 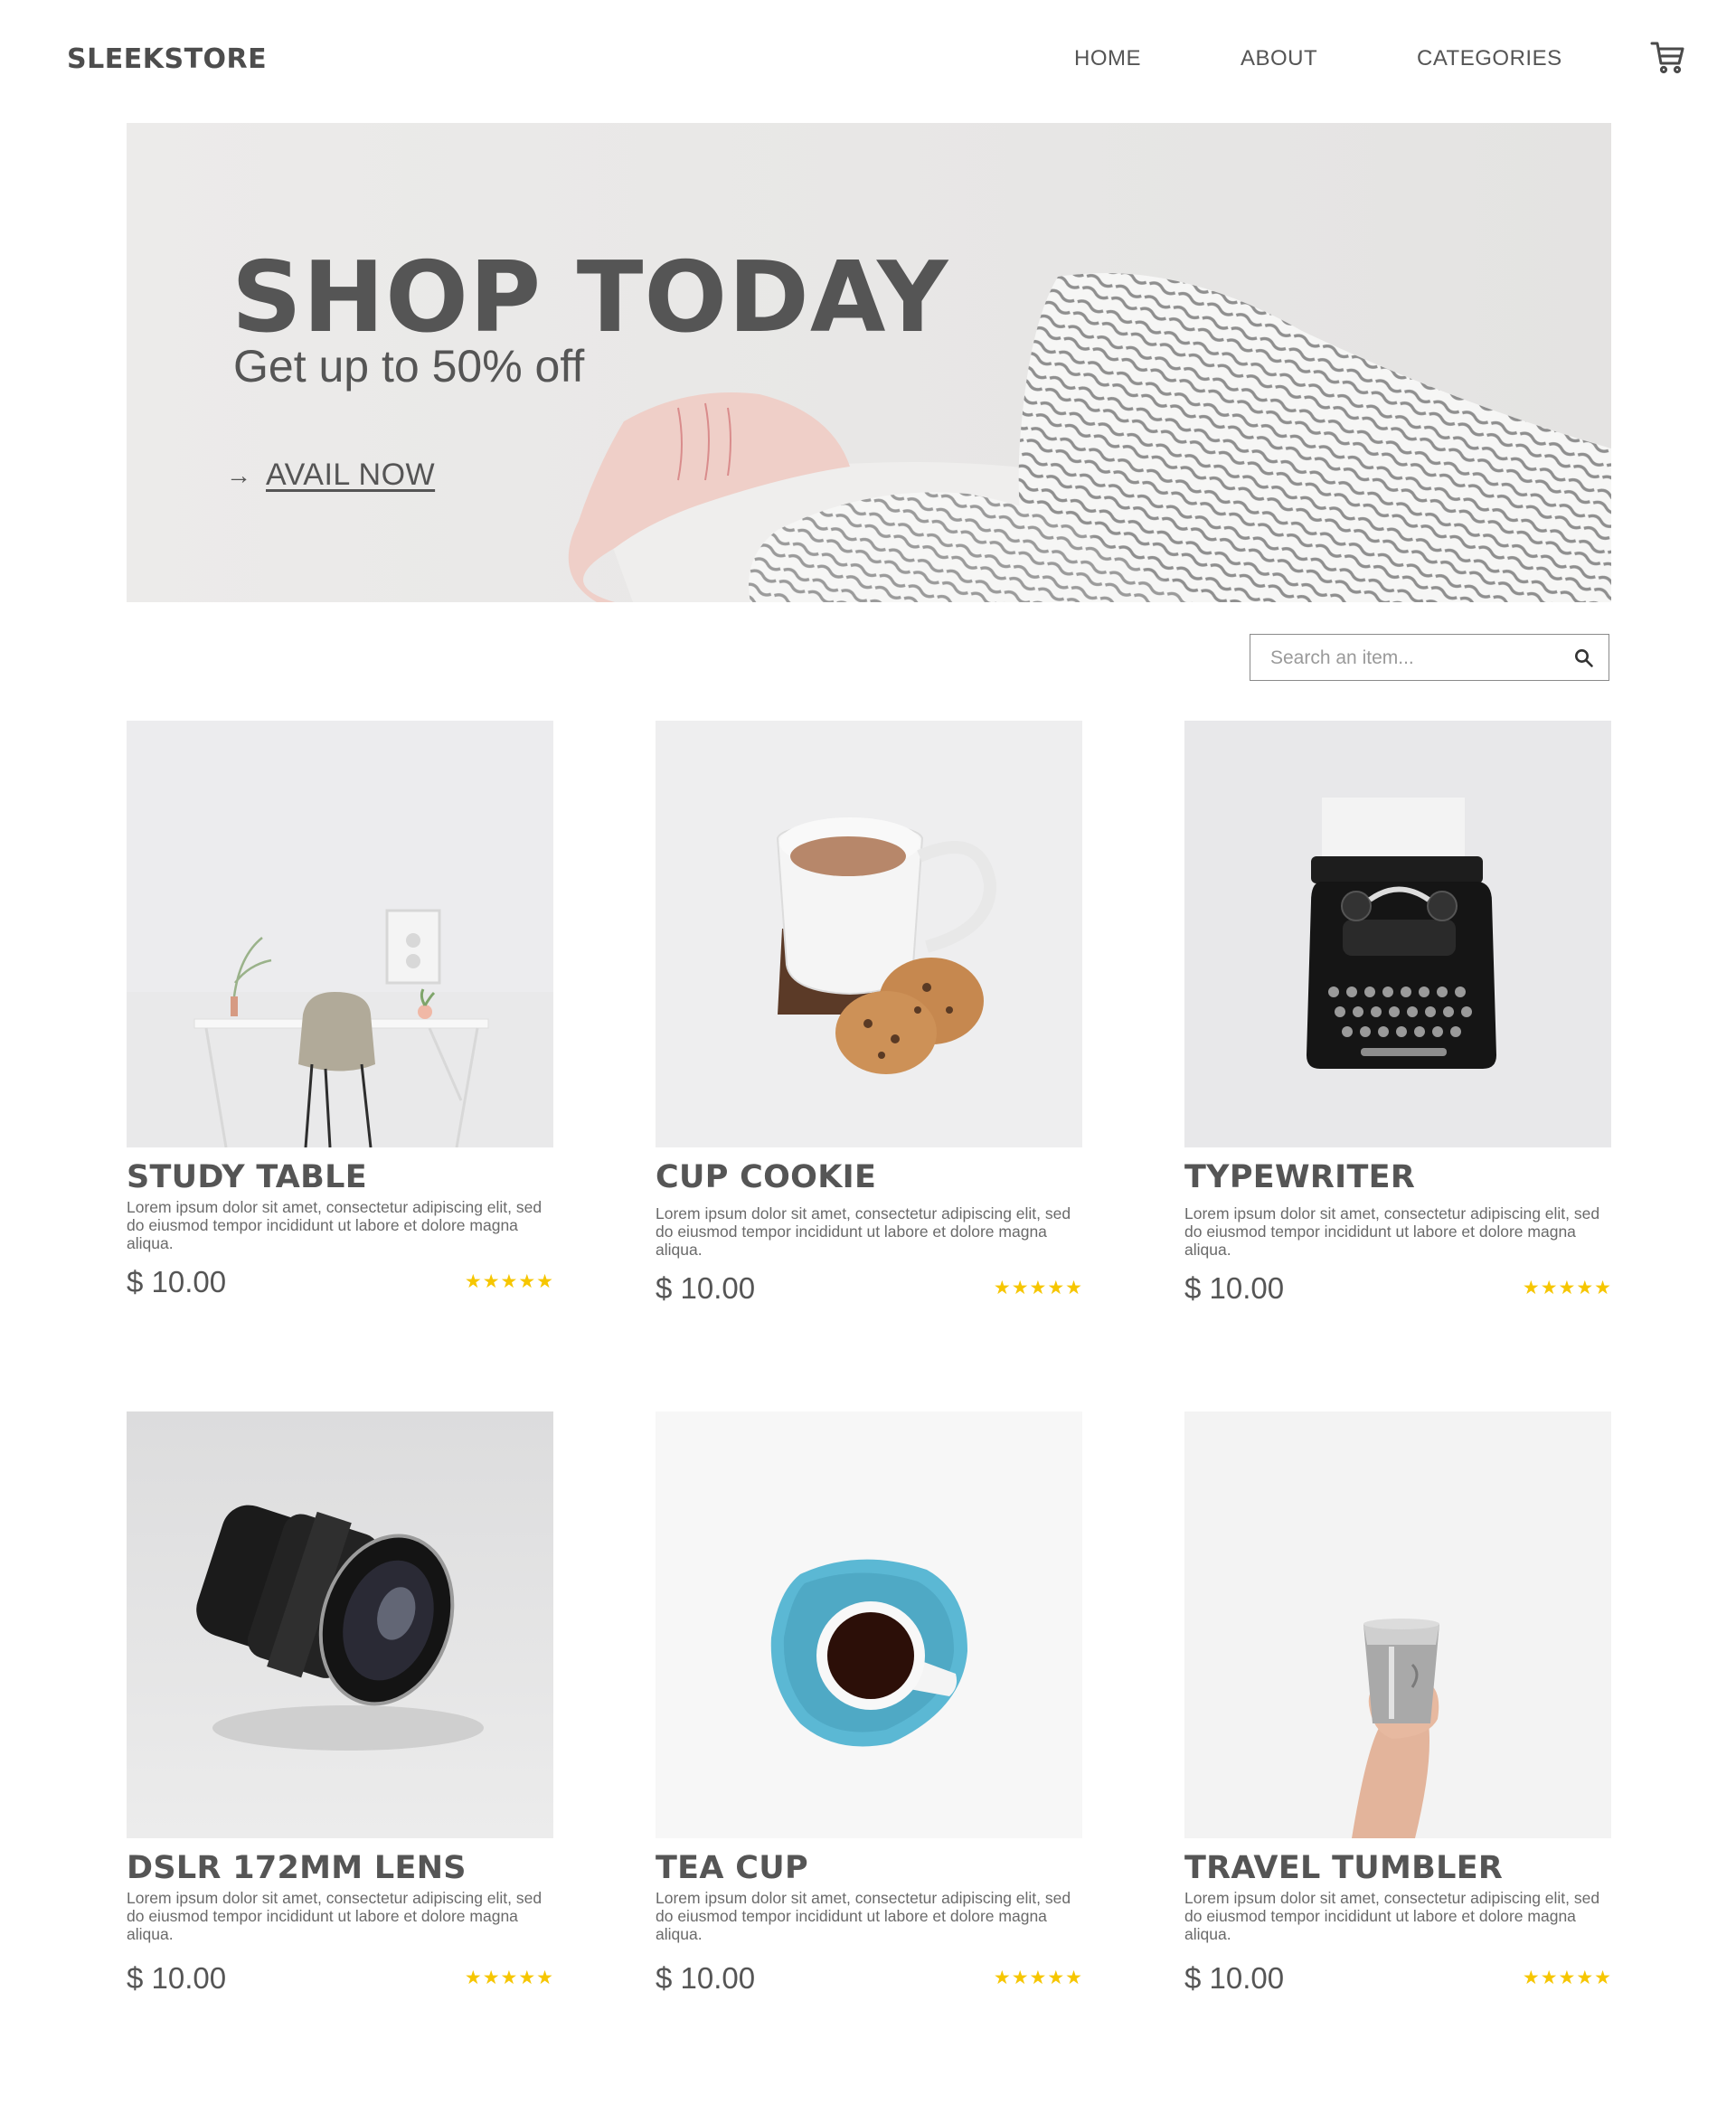 What do you see at coordinates (869, 1177) in the screenshot?
I see `product-name: CUP COOKIE` at bounding box center [869, 1177].